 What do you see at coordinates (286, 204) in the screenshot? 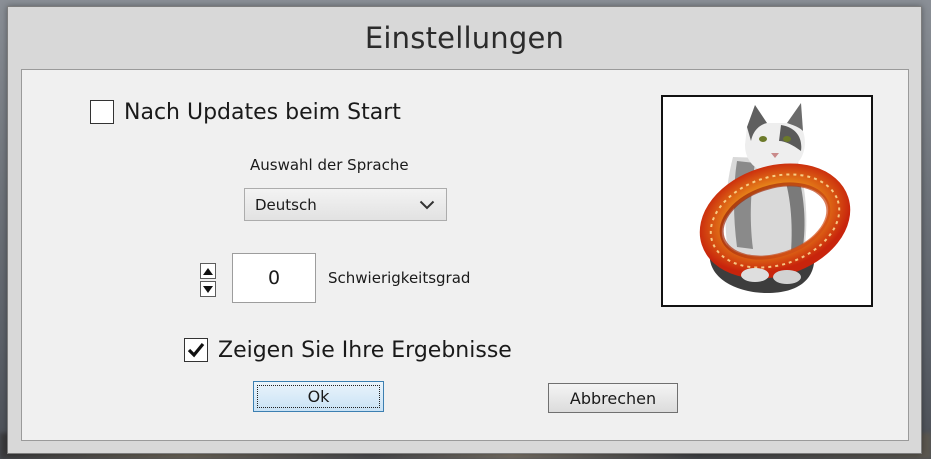
I see `language-select-value: Deutsch` at bounding box center [286, 204].